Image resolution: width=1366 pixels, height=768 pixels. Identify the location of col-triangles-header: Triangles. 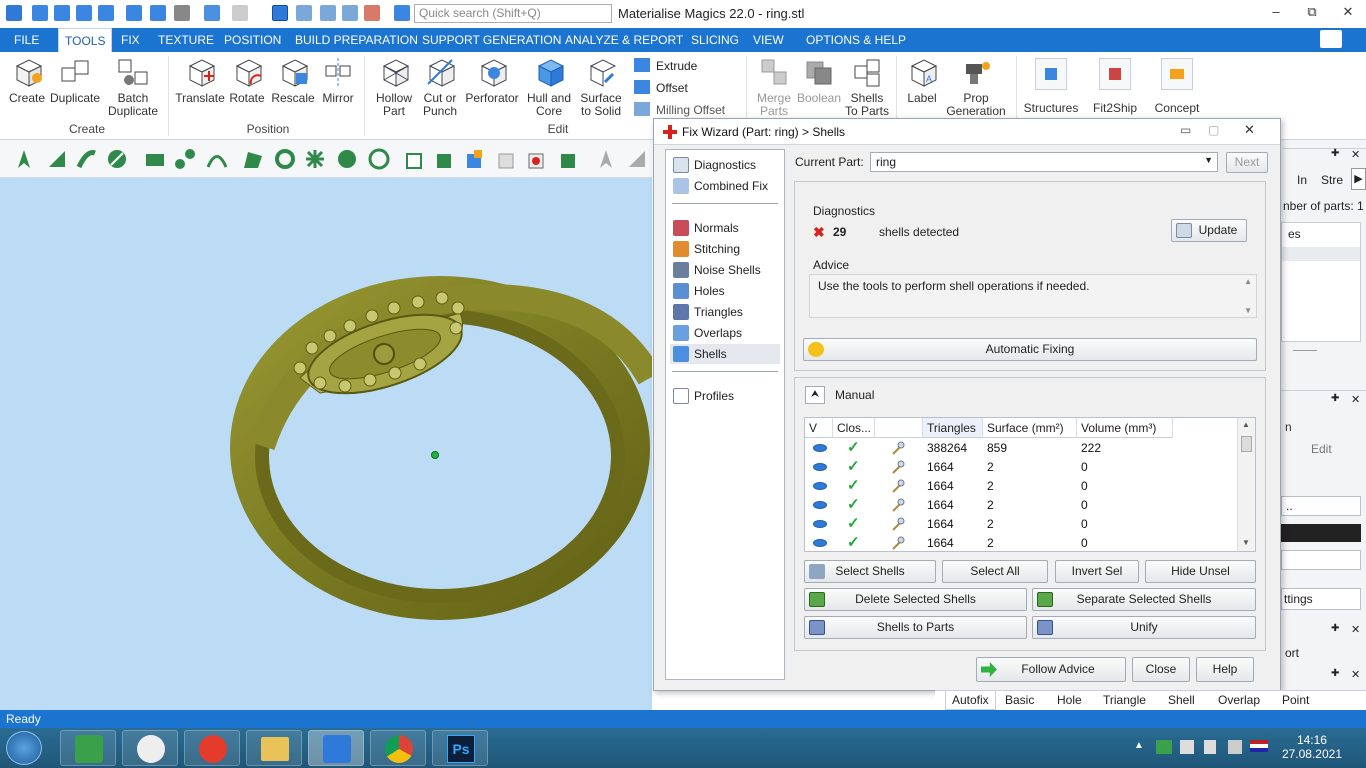
(953, 428).